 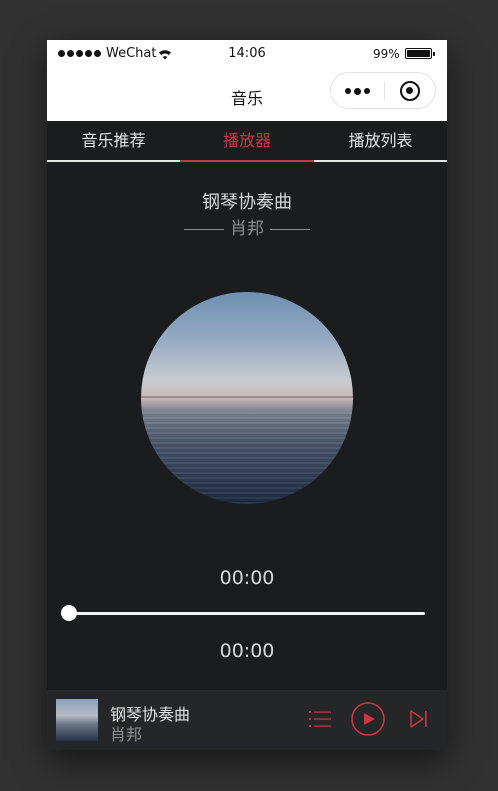 What do you see at coordinates (419, 719) in the screenshot?
I see `skip-next-icon` at bounding box center [419, 719].